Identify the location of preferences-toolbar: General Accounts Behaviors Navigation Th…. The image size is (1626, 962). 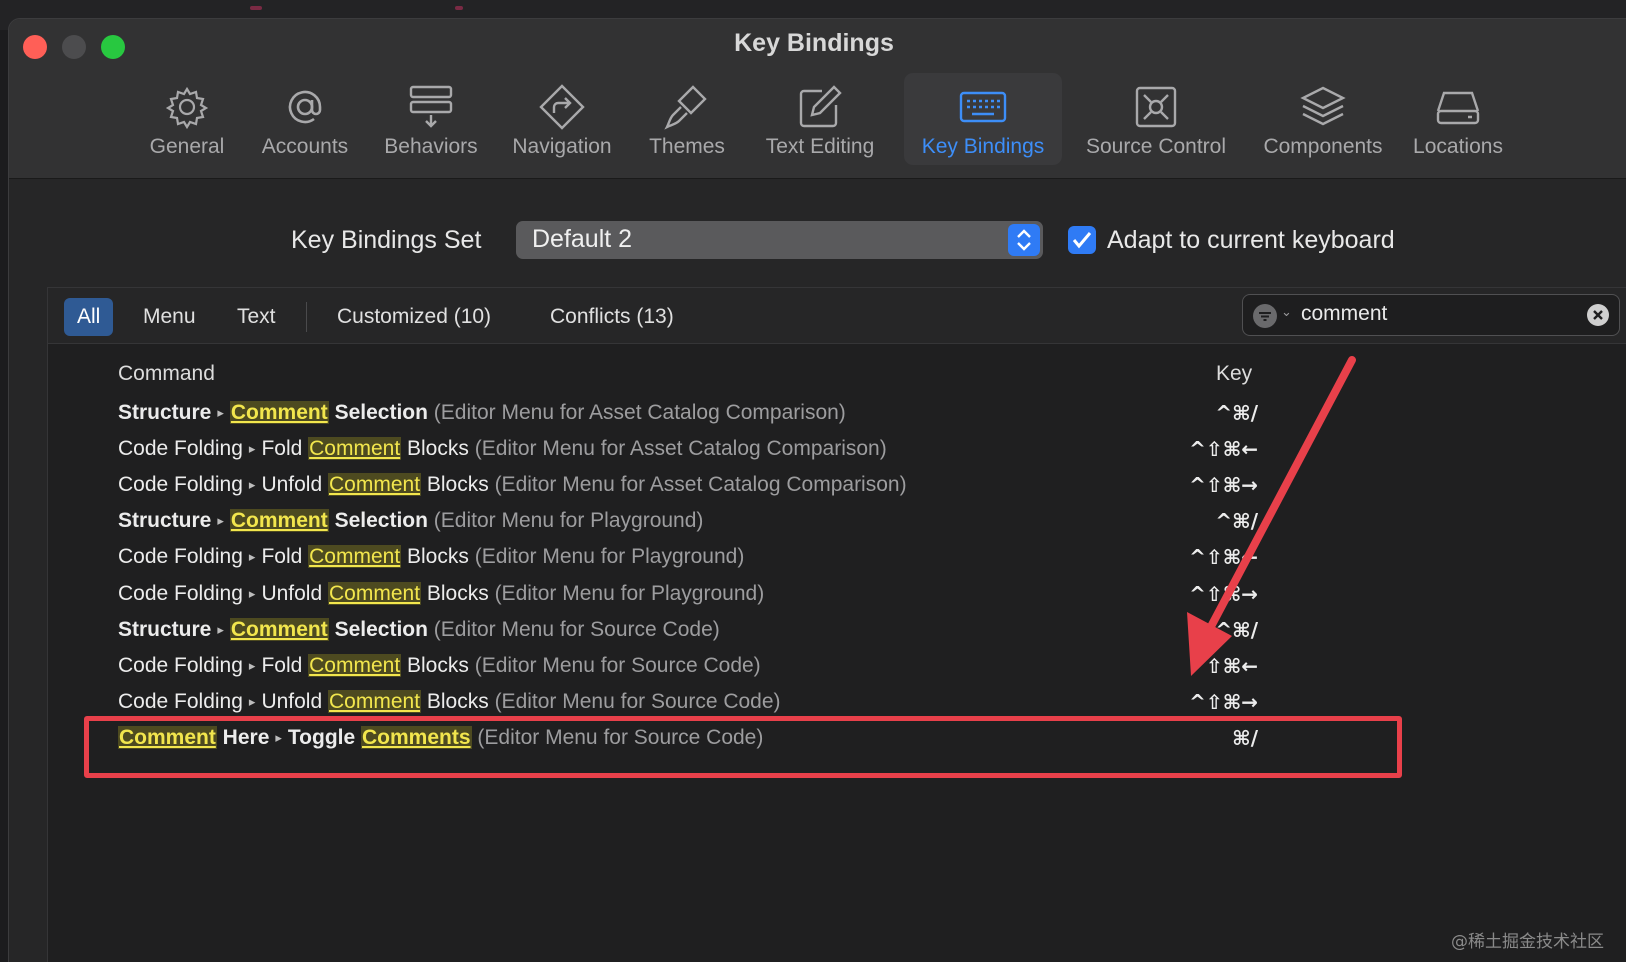
(817, 123).